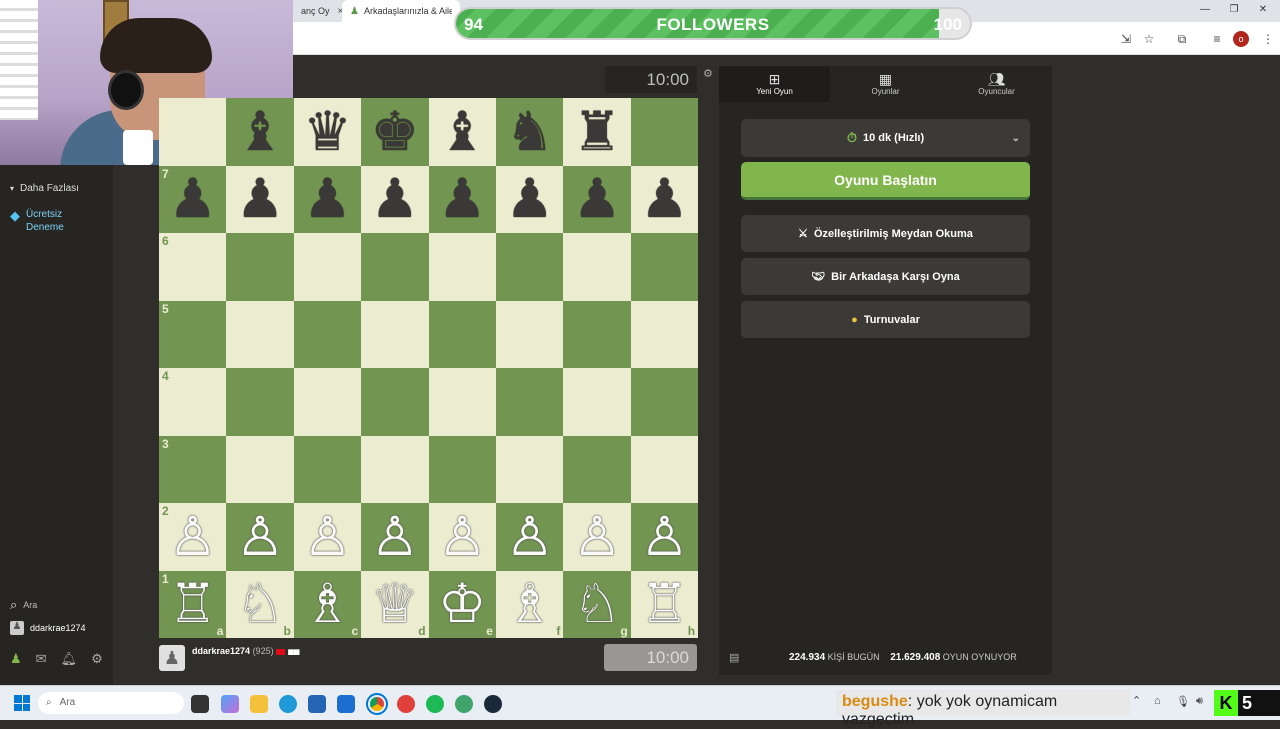  What do you see at coordinates (193, 199) in the screenshot?
I see `board-square: ♟ 7` at bounding box center [193, 199].